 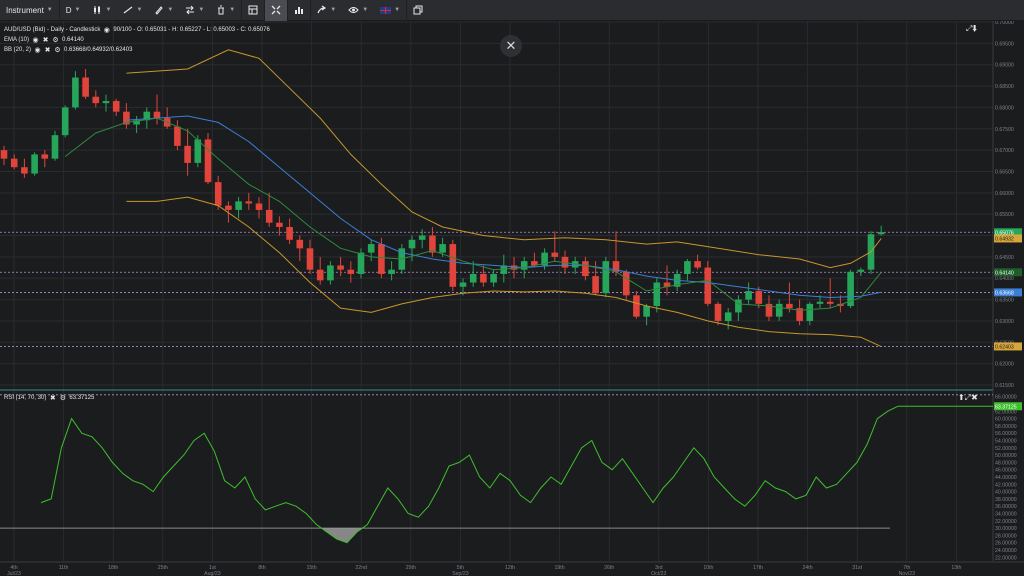 I want to click on share-button: ▼, so click(x=326, y=10).